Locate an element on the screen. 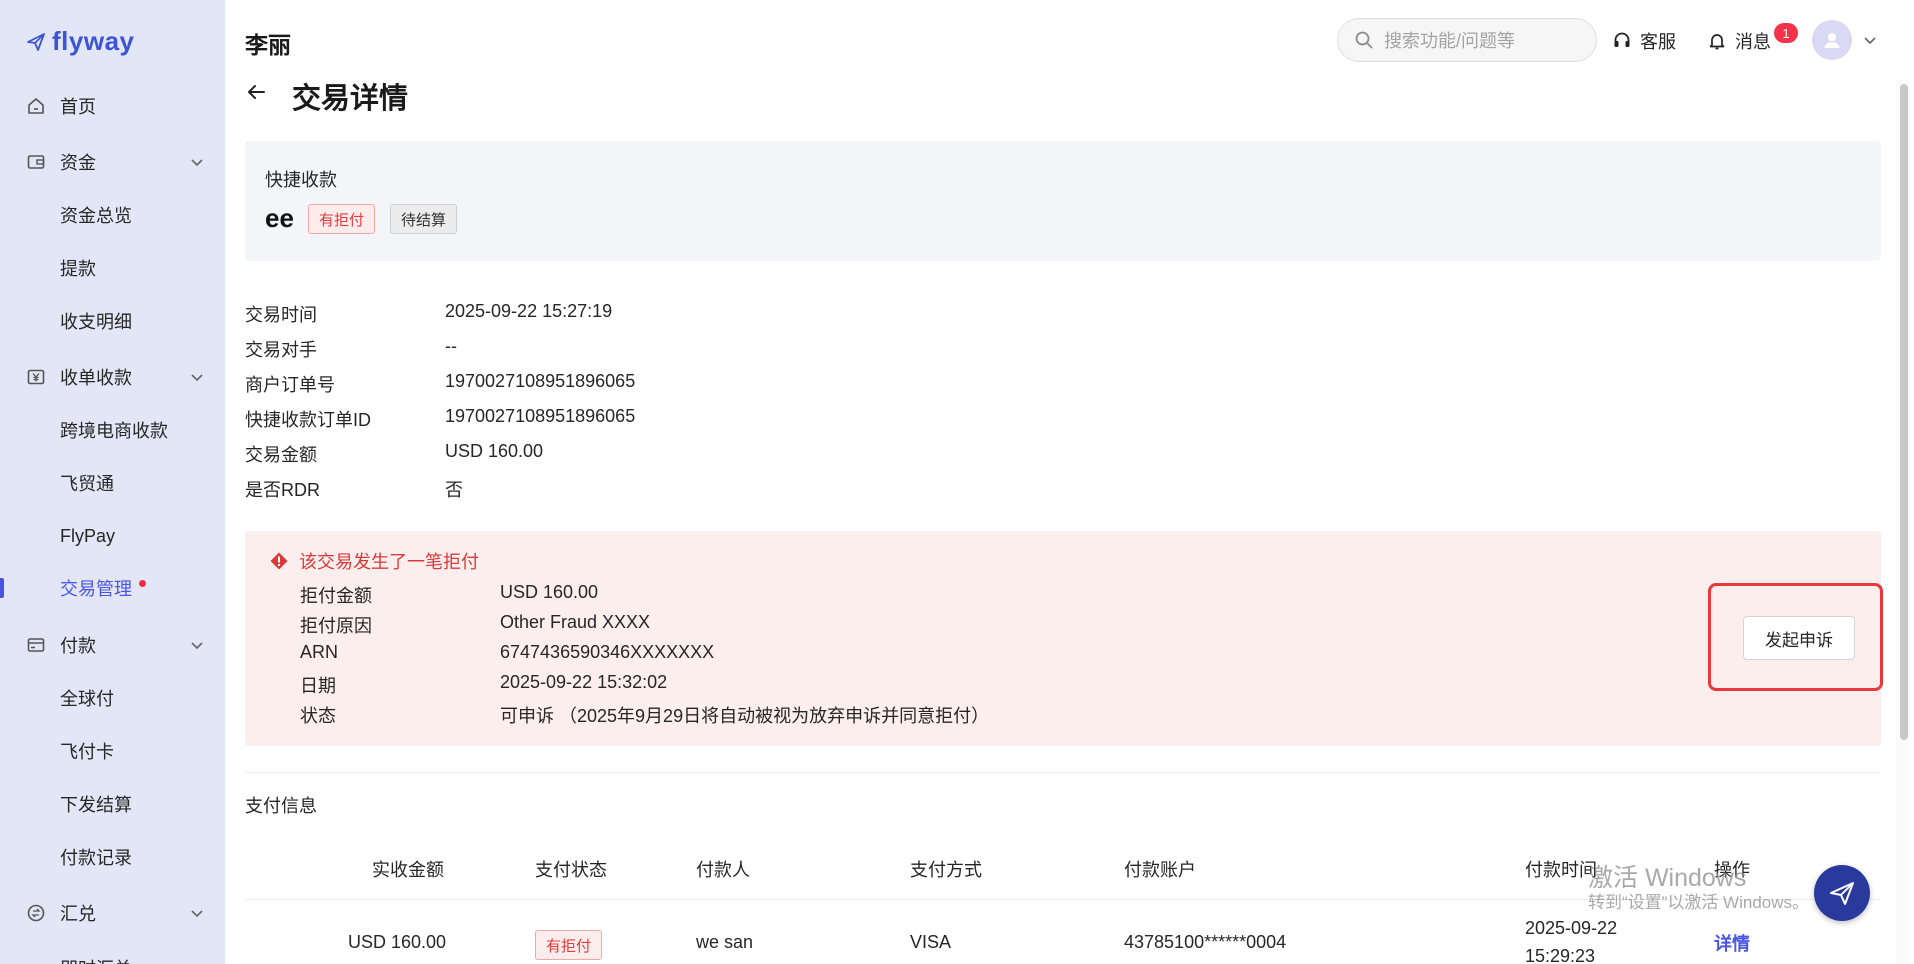 Image resolution: width=1914 pixels, height=964 pixels. alert-heading: 该交易发生了一笔拒付 is located at coordinates (374, 561).